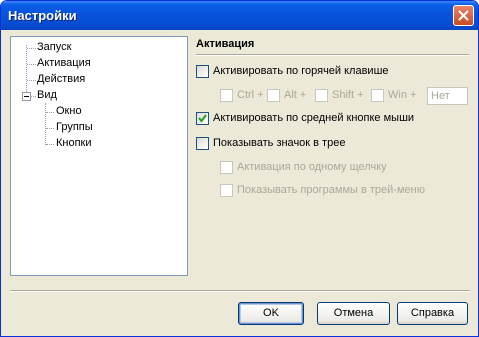  Describe the element at coordinates (331, 190) in the screenshot. I see `tray-menu-label: Показывать программы в трей-меню` at that location.